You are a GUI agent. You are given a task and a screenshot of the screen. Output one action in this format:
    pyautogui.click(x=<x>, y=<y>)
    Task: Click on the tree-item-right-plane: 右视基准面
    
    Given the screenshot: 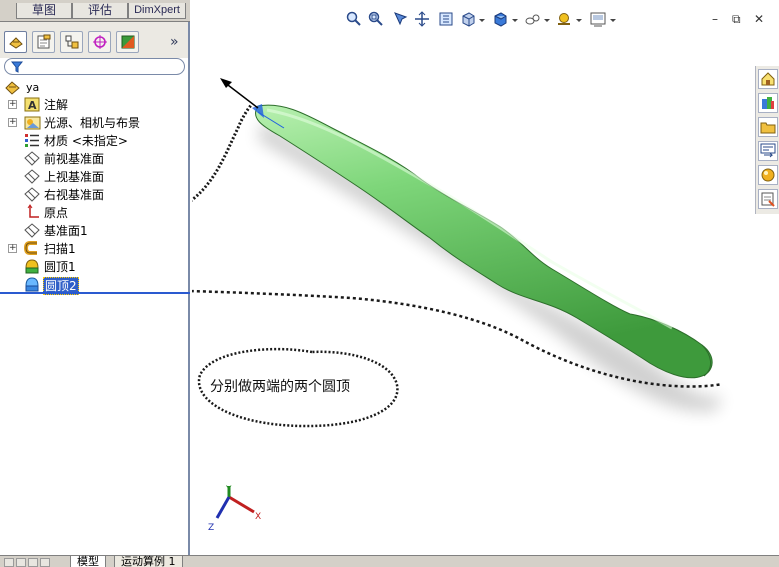 What is the action you would take?
    pyautogui.click(x=94, y=195)
    